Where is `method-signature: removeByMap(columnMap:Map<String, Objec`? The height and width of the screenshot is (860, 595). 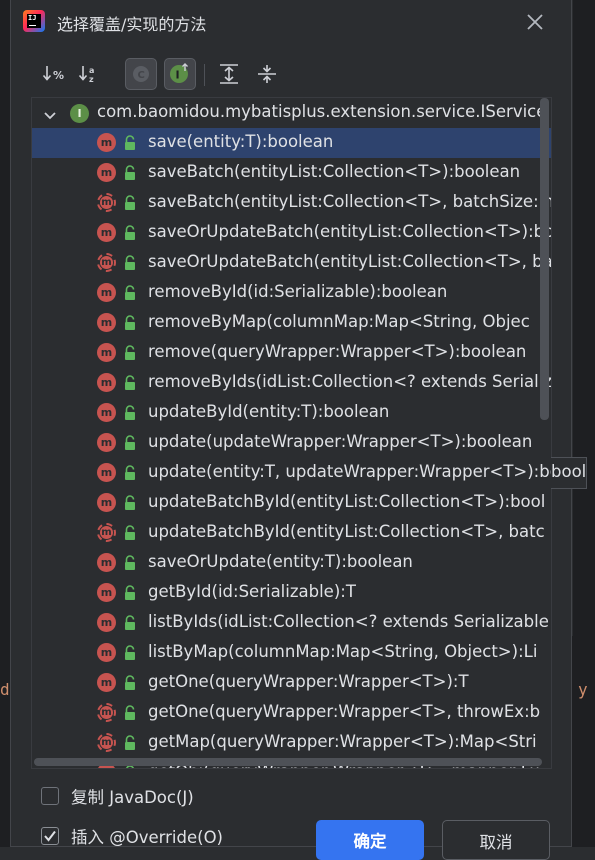 method-signature: removeByMap(columnMap:Map<String, Objec is located at coordinates (339, 321).